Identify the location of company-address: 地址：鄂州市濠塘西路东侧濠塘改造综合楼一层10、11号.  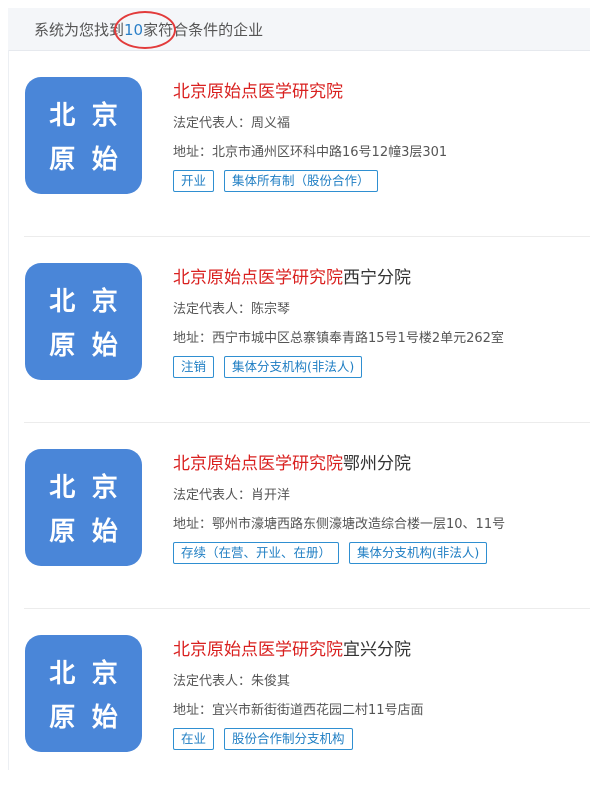
(339, 522).